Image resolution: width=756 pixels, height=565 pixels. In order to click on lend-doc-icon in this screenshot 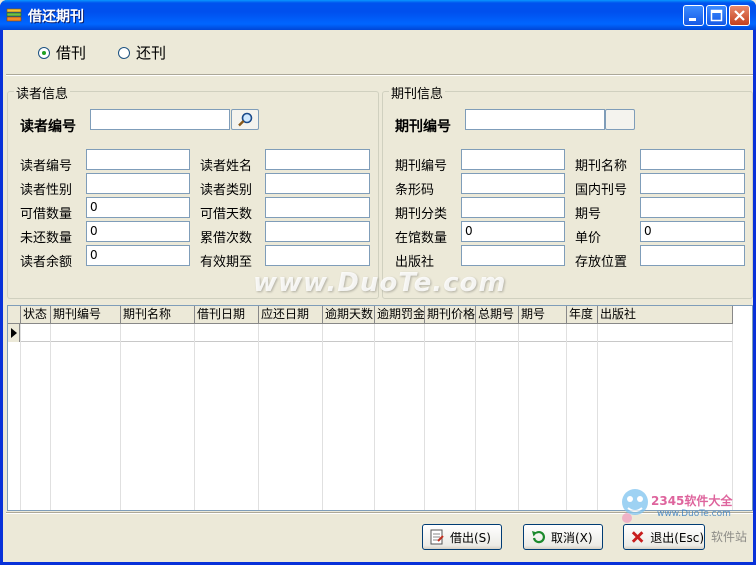, I will do `click(437, 537)`.